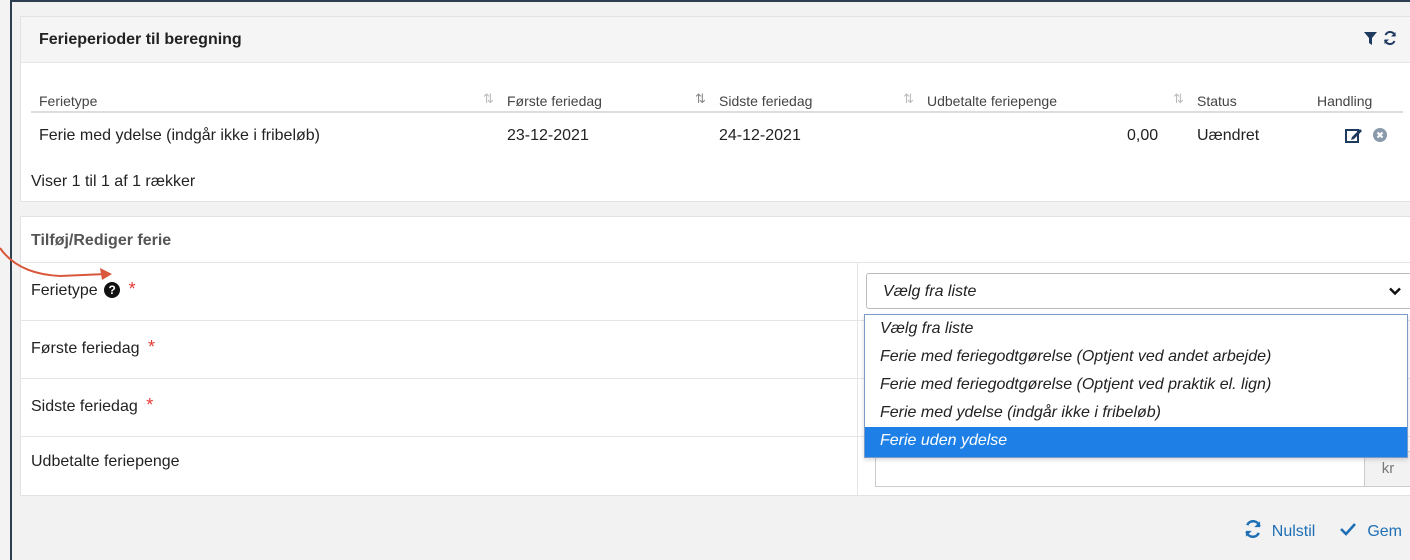 Image resolution: width=1410 pixels, height=560 pixels. Describe the element at coordinates (1323, 531) in the screenshot. I see `form-footer: Nulstil Gem` at that location.